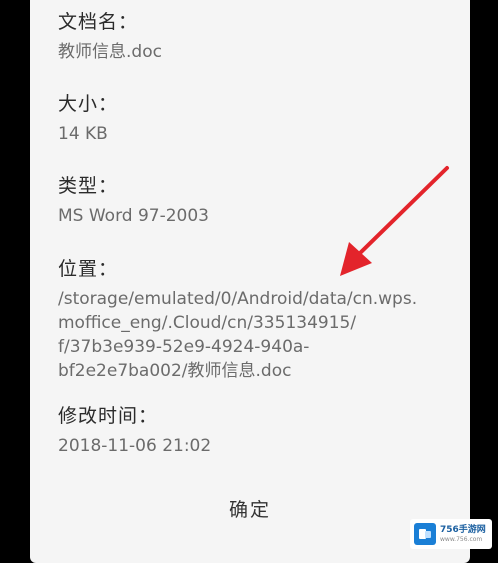  I want to click on watermark-name: 756手游网, so click(463, 529).